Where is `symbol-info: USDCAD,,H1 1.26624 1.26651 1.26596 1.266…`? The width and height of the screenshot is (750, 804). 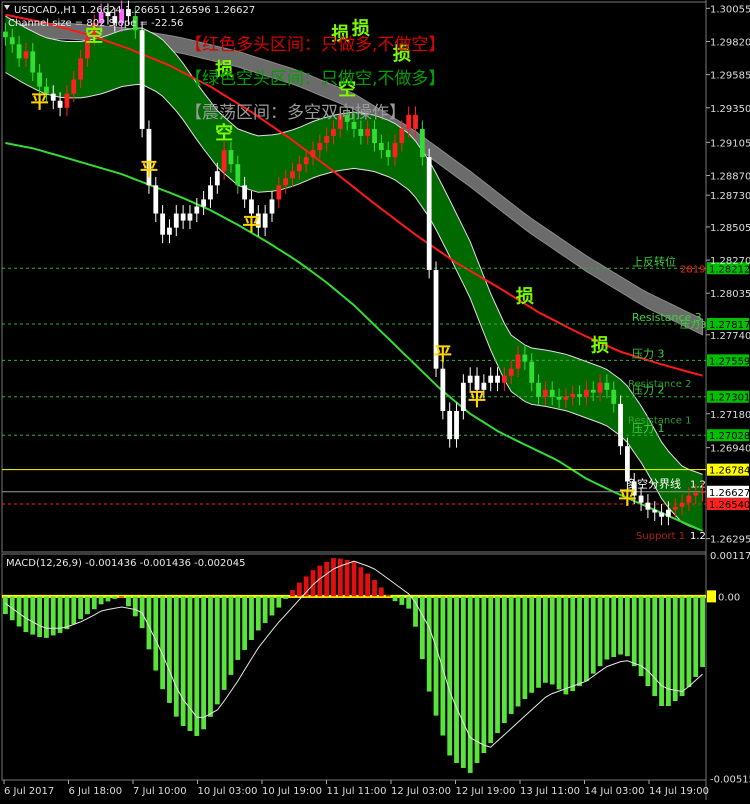 symbol-info: USDCAD,,H1 1.26624 1.26651 1.26596 1.266… is located at coordinates (134, 10).